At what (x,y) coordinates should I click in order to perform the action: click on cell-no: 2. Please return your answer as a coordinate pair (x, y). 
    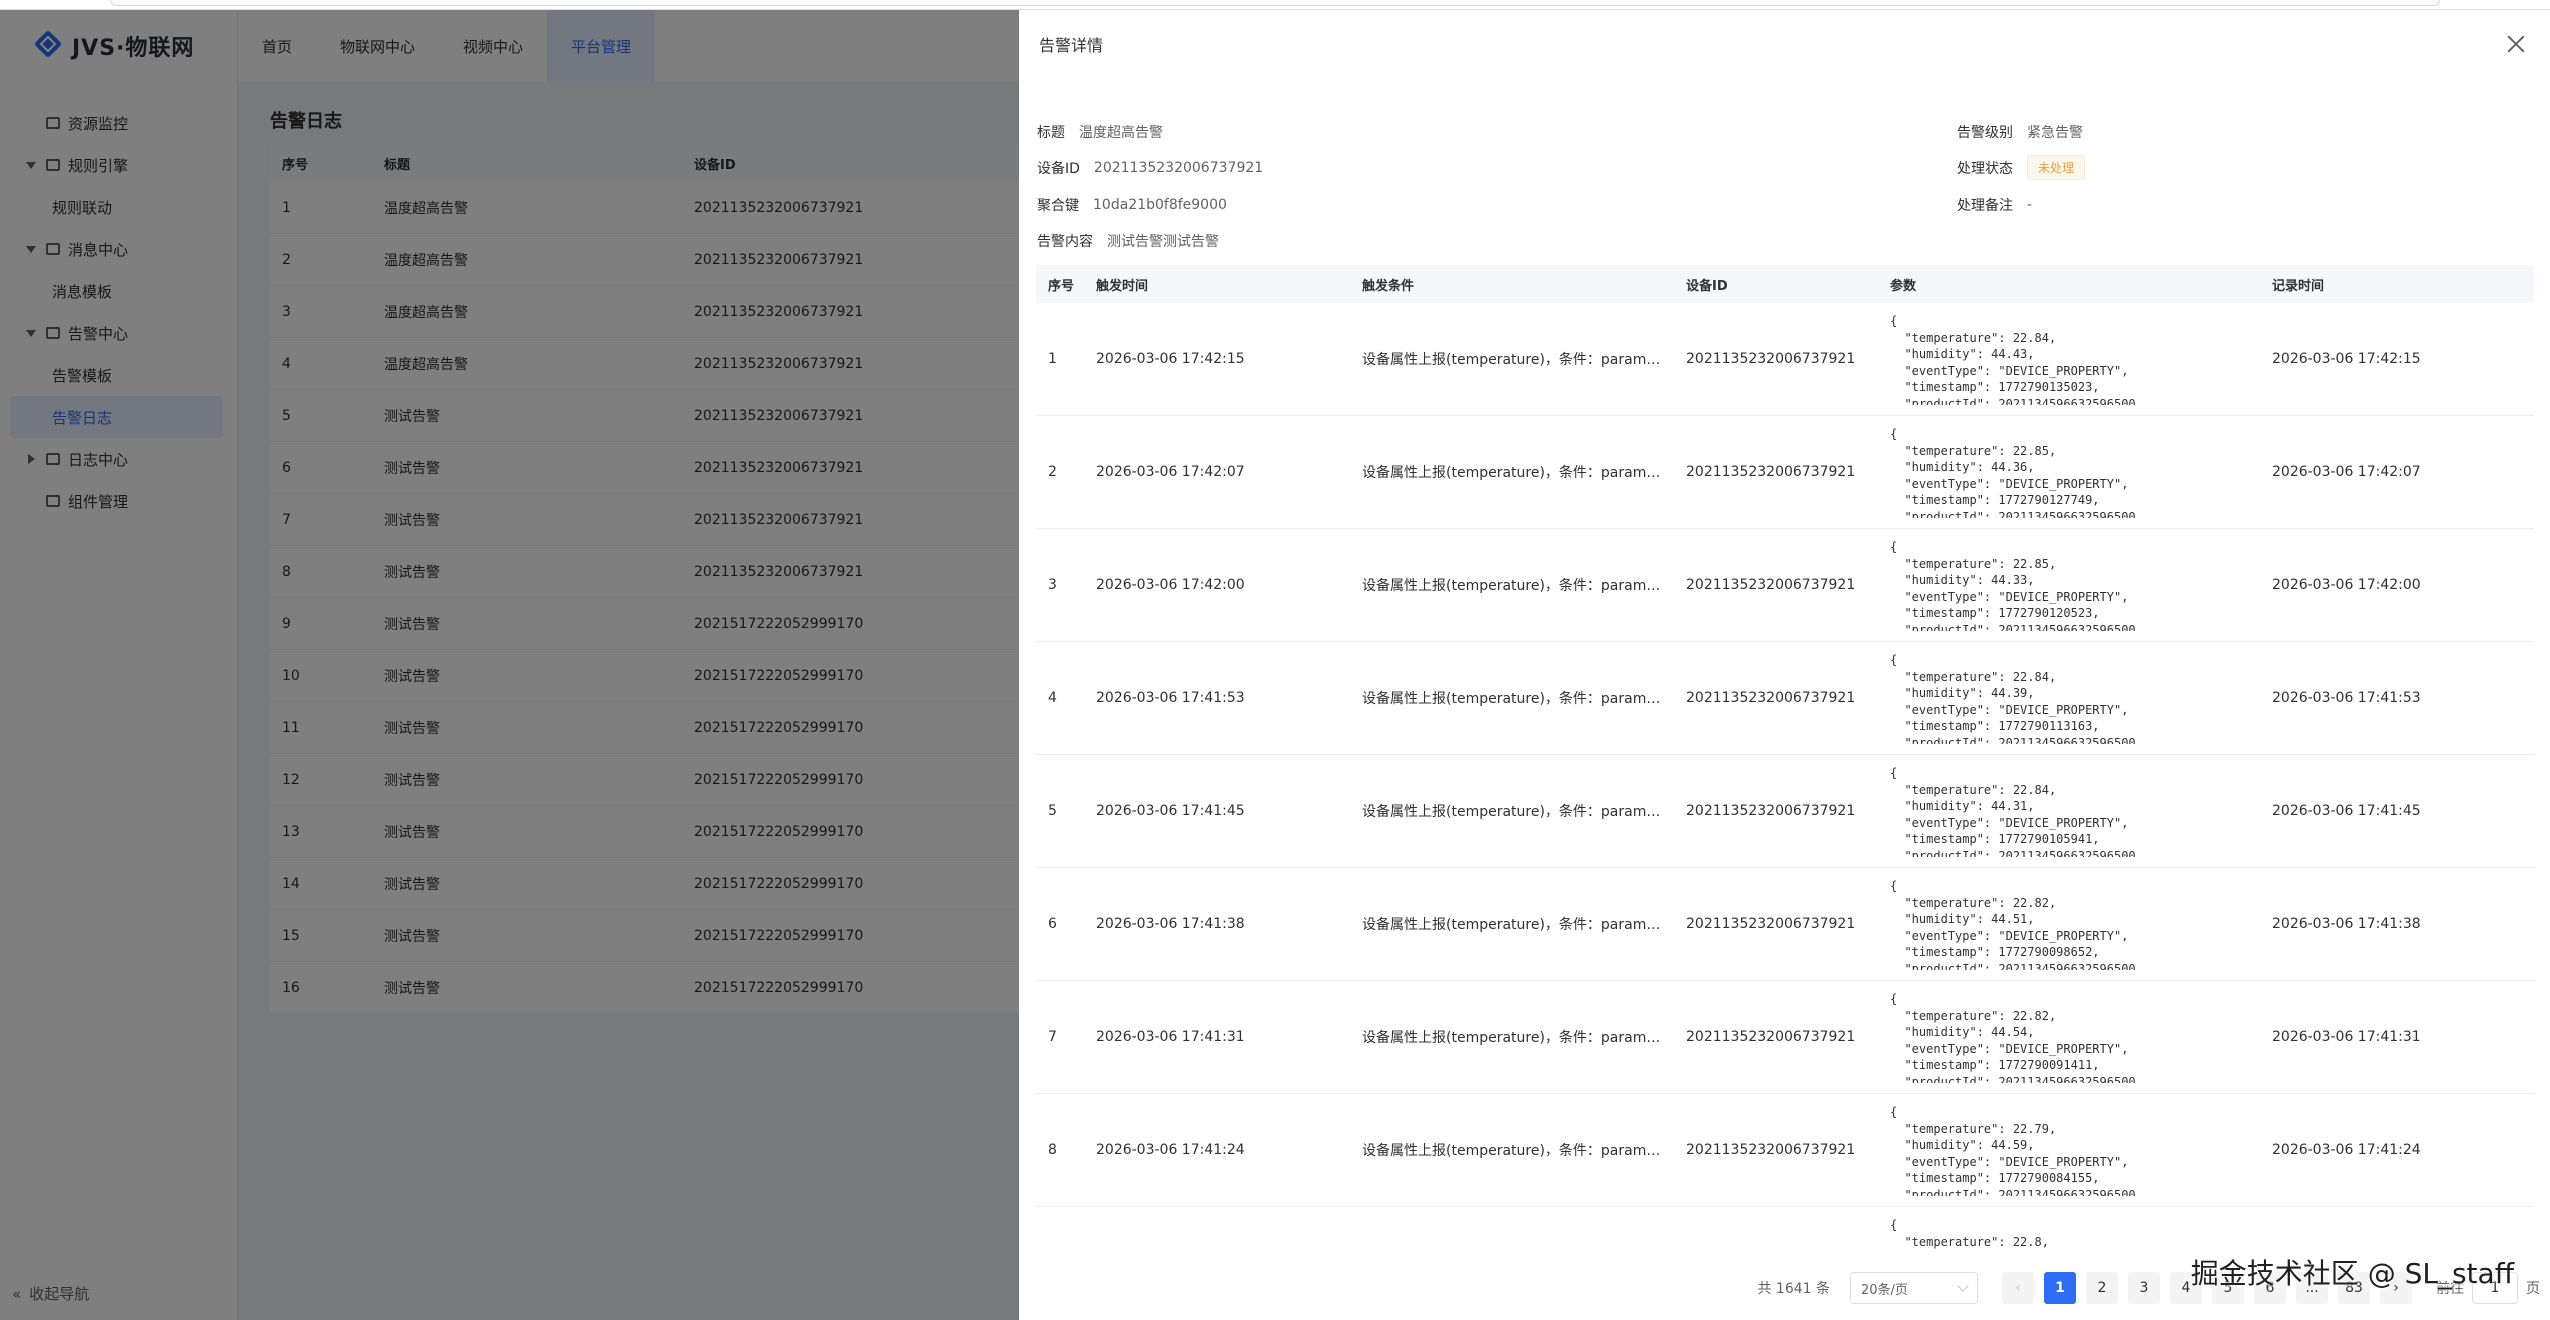
    Looking at the image, I should click on (1052, 472).